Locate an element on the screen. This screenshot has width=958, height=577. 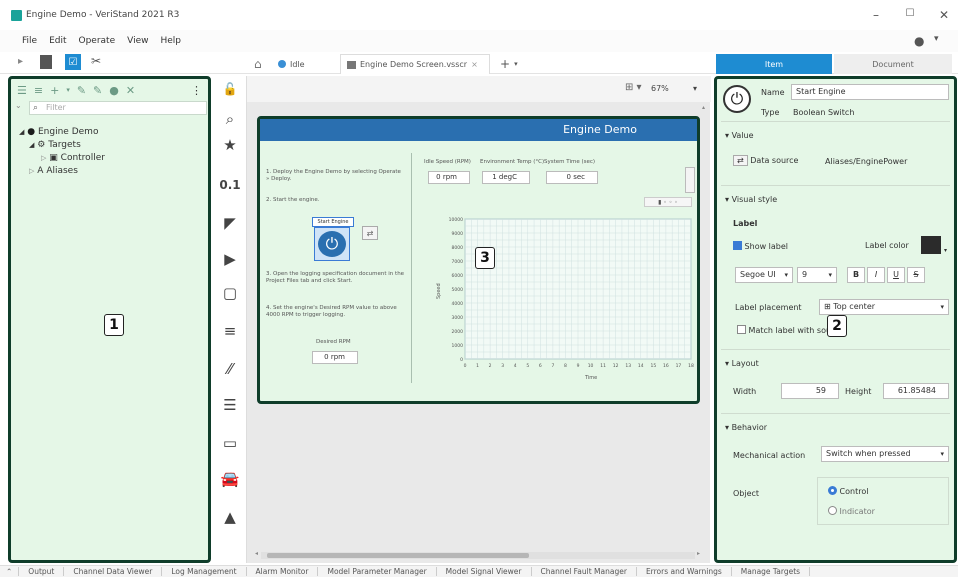
vehicle-control-icon: 🚘 is located at coordinates (230, 479).